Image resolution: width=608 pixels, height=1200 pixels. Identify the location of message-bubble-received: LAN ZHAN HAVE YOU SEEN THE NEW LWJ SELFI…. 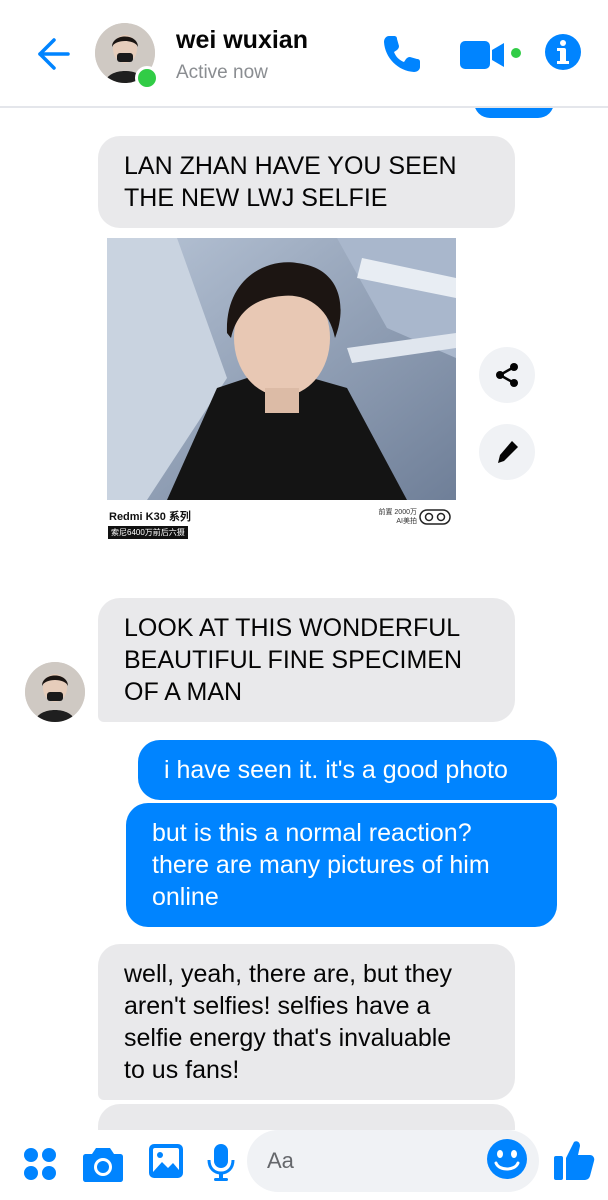
(306, 182).